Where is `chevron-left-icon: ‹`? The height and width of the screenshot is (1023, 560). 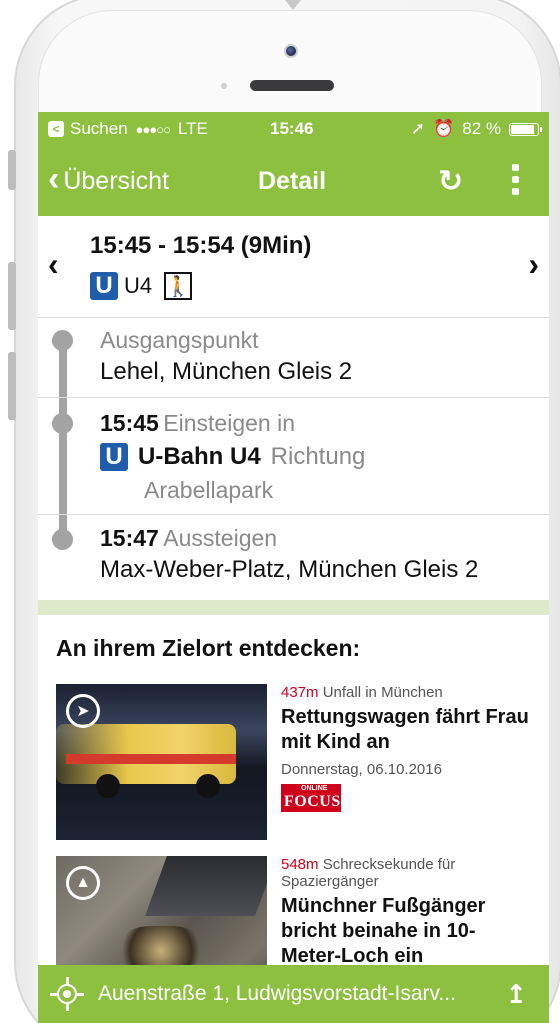 chevron-left-icon: ‹ is located at coordinates (54, 179).